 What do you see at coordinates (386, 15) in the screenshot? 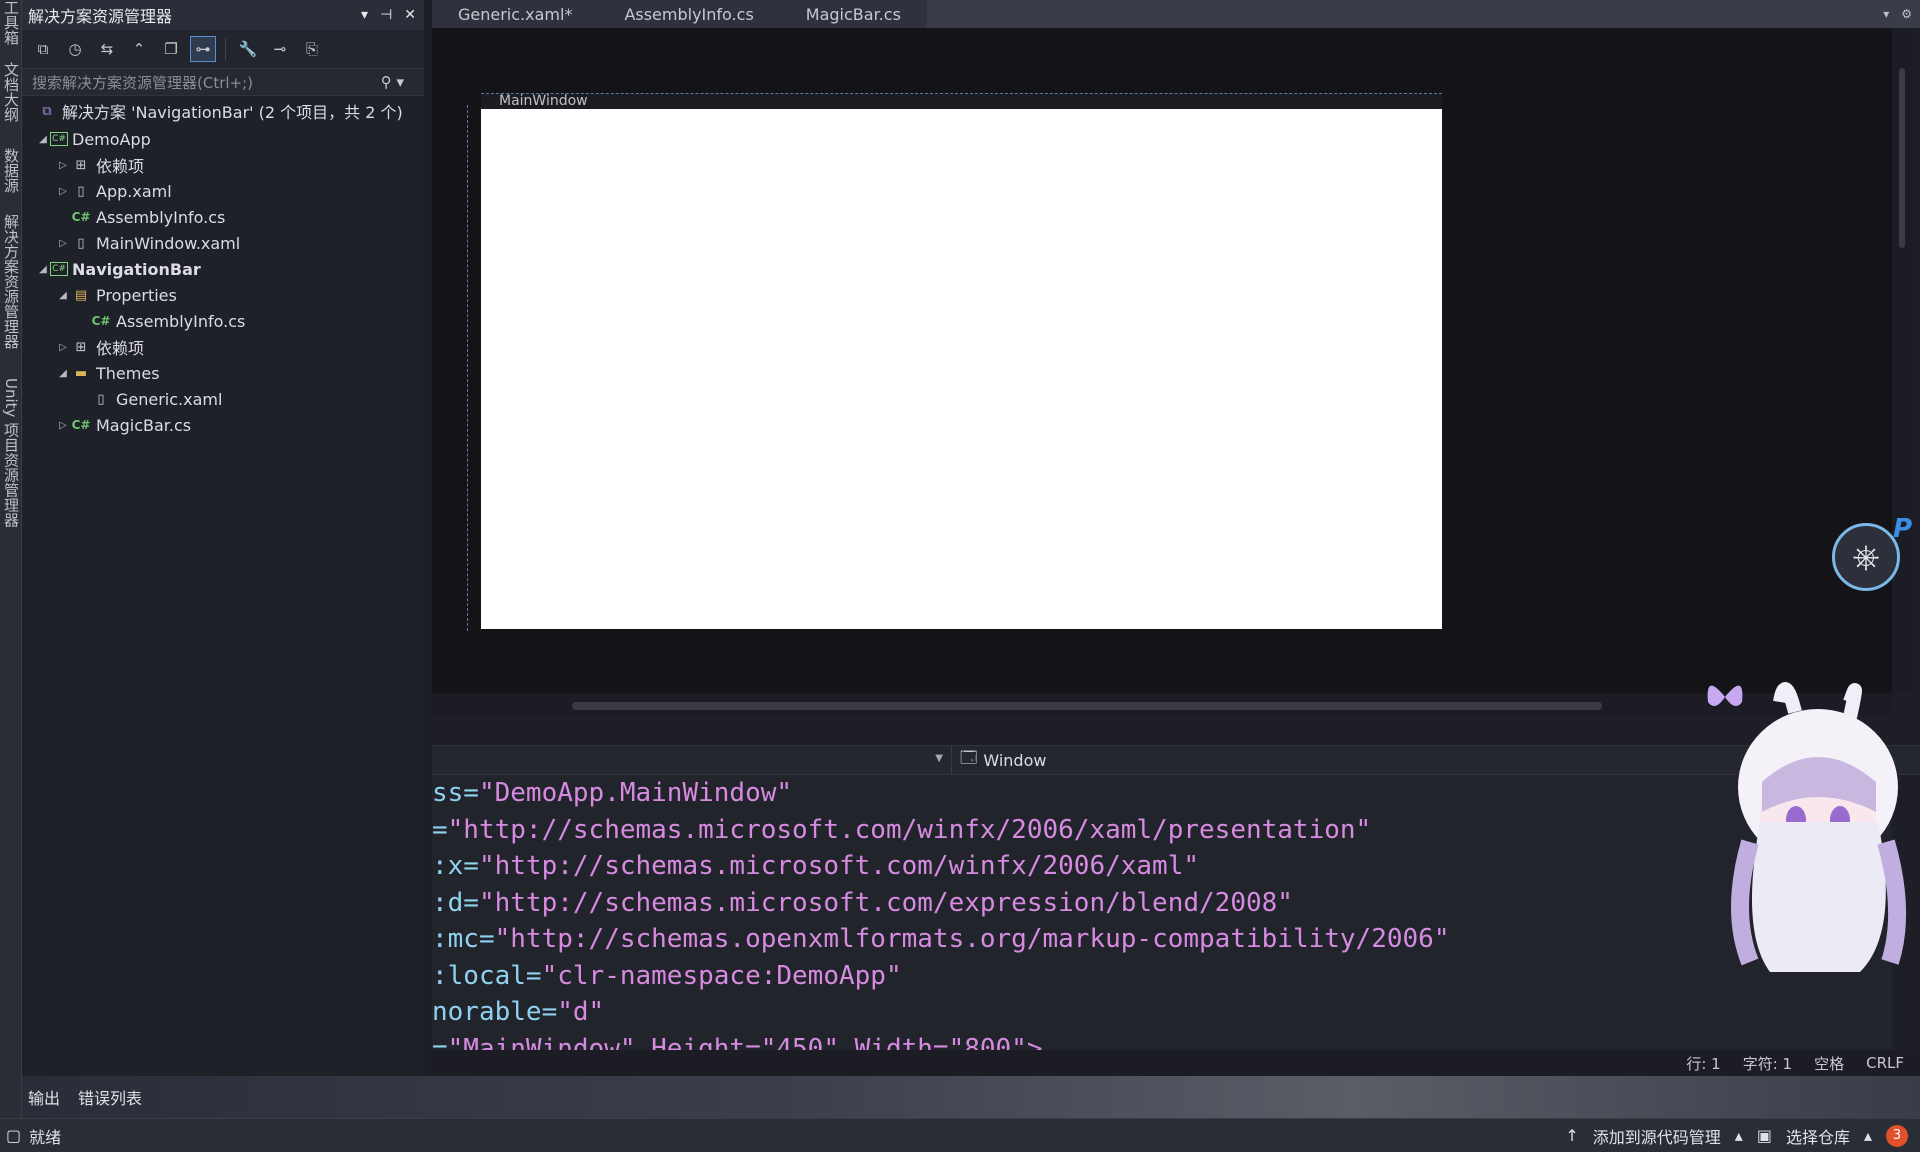
I see `pin-icon: ⊣` at bounding box center [386, 15].